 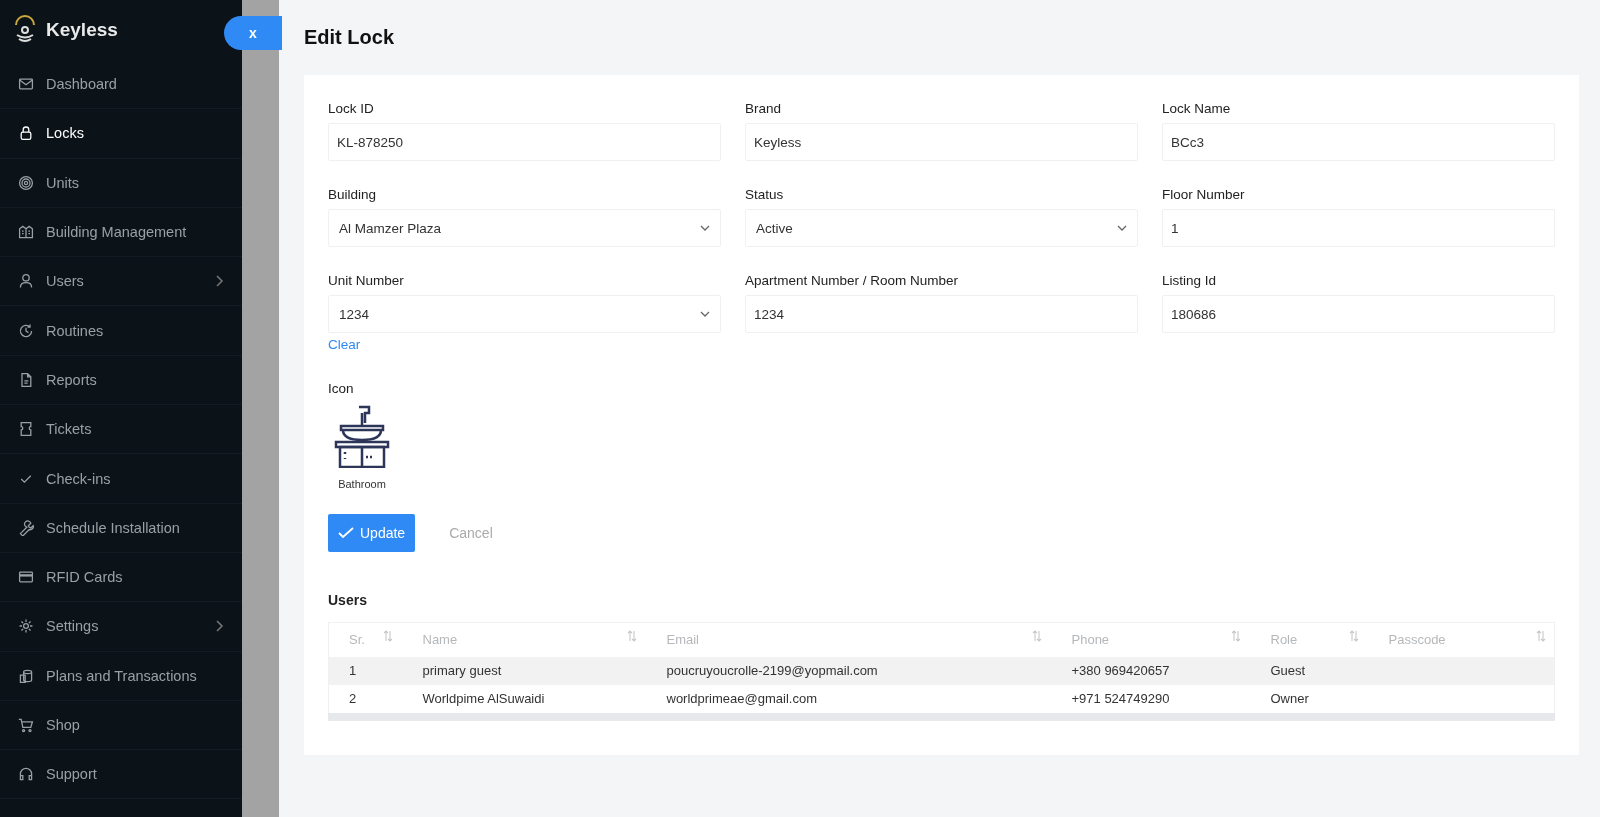 What do you see at coordinates (25, 30) in the screenshot?
I see `logo-icon` at bounding box center [25, 30].